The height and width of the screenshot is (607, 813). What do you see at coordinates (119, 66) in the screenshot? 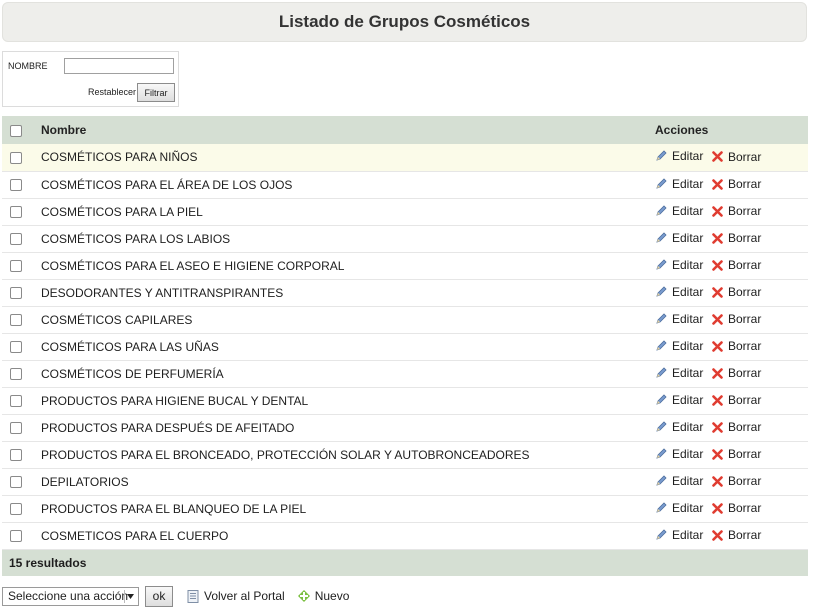
I see `name-filter-input` at bounding box center [119, 66].